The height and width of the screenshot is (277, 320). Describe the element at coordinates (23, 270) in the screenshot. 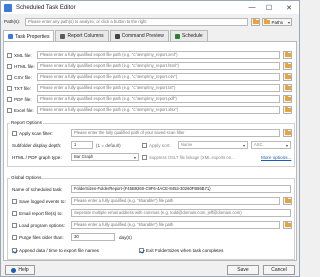

I see `help-label: Help` at that location.